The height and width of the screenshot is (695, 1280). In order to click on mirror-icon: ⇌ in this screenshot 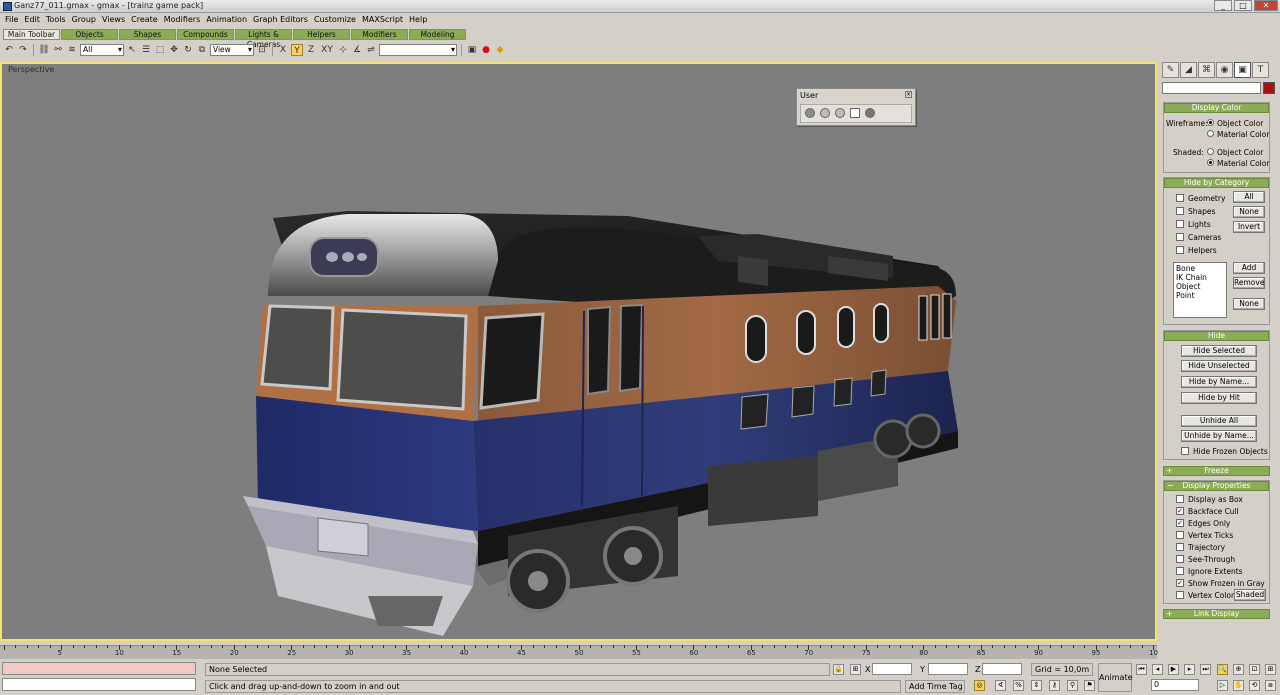, I will do `click(371, 50)`.